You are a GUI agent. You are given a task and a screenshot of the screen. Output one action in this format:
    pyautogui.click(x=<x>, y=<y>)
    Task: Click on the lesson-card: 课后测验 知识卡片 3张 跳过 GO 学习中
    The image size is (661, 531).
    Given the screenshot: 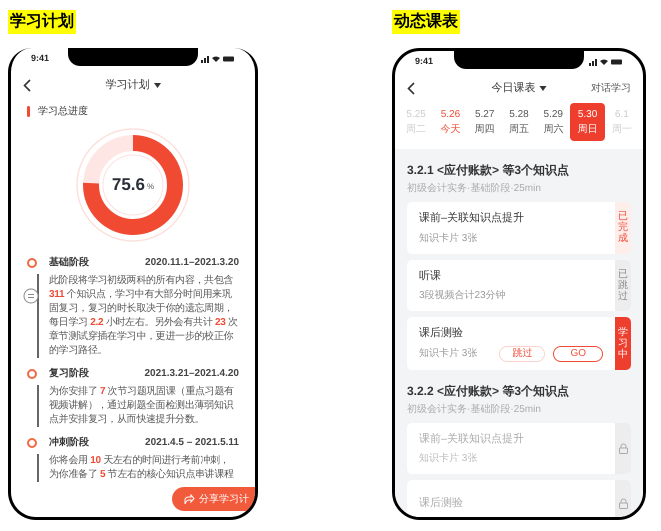 What is the action you would take?
    pyautogui.click(x=519, y=343)
    